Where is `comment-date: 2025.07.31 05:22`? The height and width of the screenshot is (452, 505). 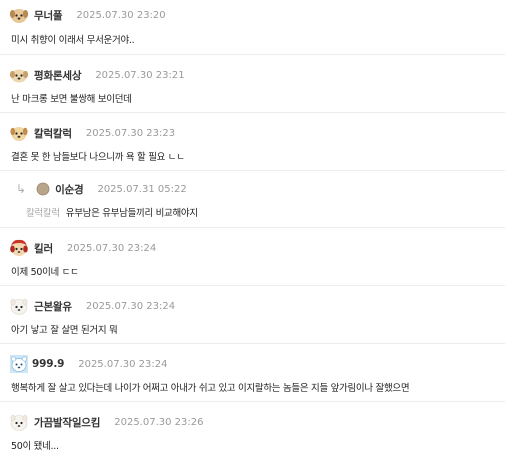 comment-date: 2025.07.31 05:22 is located at coordinates (142, 189).